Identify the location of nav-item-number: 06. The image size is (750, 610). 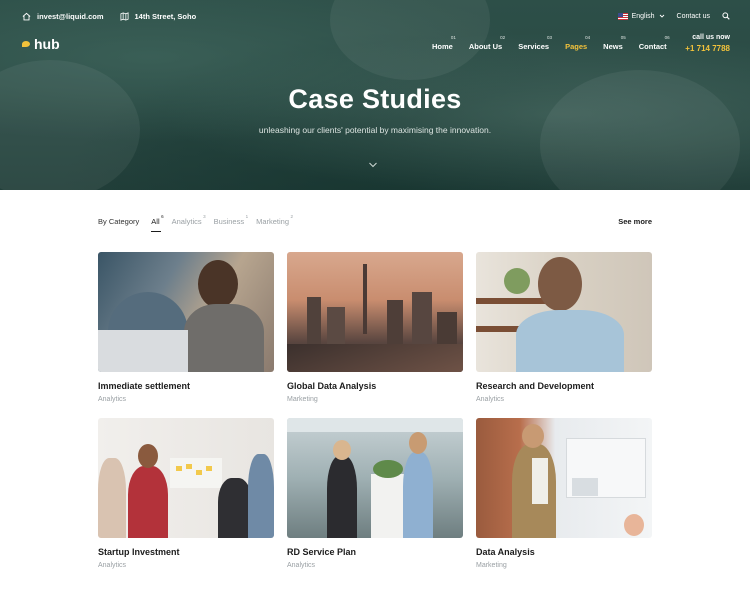
(667, 37).